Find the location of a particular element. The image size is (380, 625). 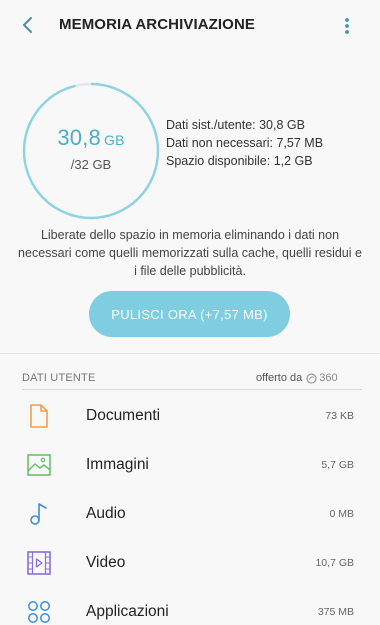

storage-used-unit: GB is located at coordinates (114, 140).